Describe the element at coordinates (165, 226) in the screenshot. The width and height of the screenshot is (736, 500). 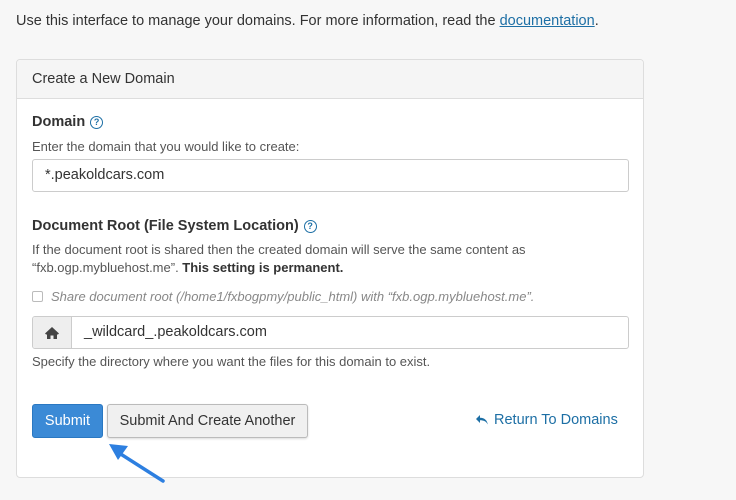
I see `docroot-label: Document Root (File System Location)` at that location.